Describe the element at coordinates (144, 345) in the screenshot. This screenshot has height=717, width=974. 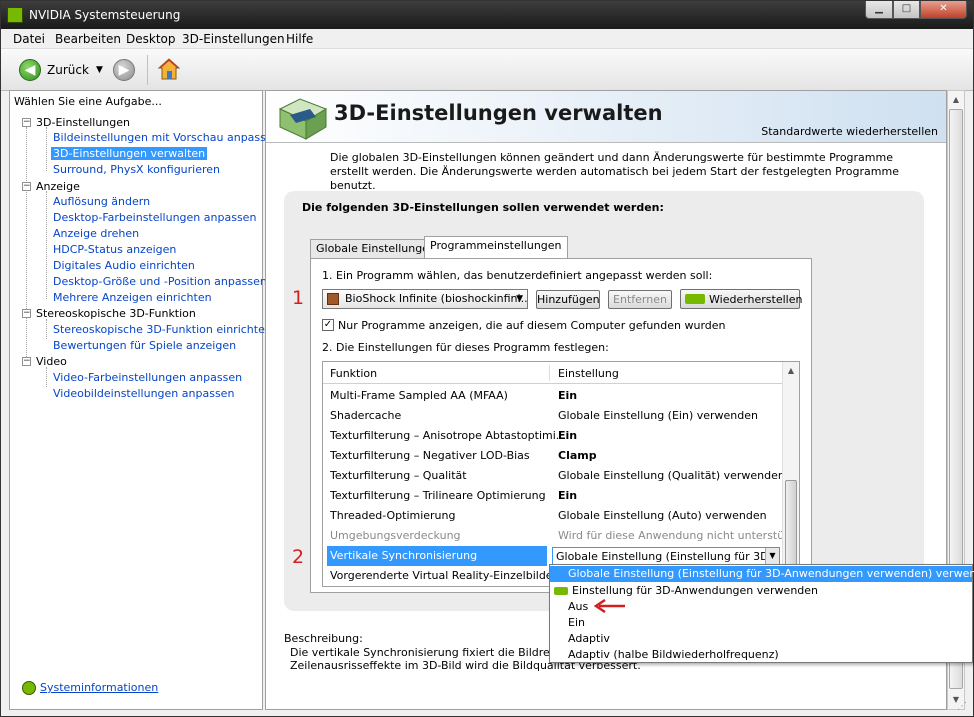
I see `tree-item-bewertungen: Bewertungen für Spiele anzeigen` at that location.